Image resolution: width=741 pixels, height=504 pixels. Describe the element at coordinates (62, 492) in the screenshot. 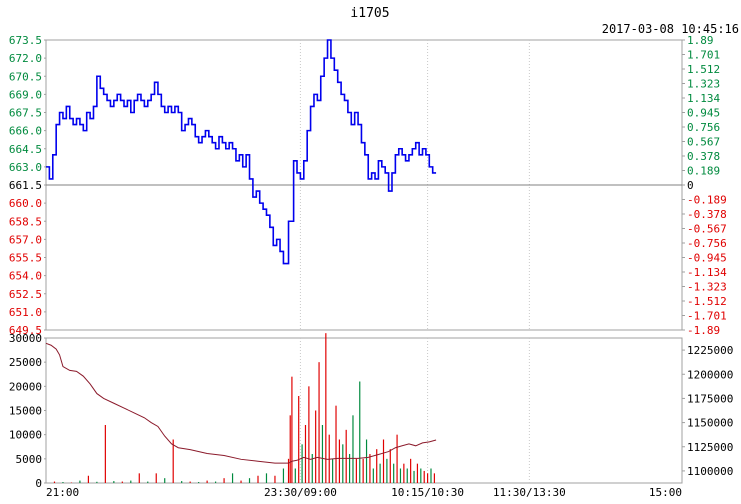

I see `time-tick-label: 21:00` at that location.